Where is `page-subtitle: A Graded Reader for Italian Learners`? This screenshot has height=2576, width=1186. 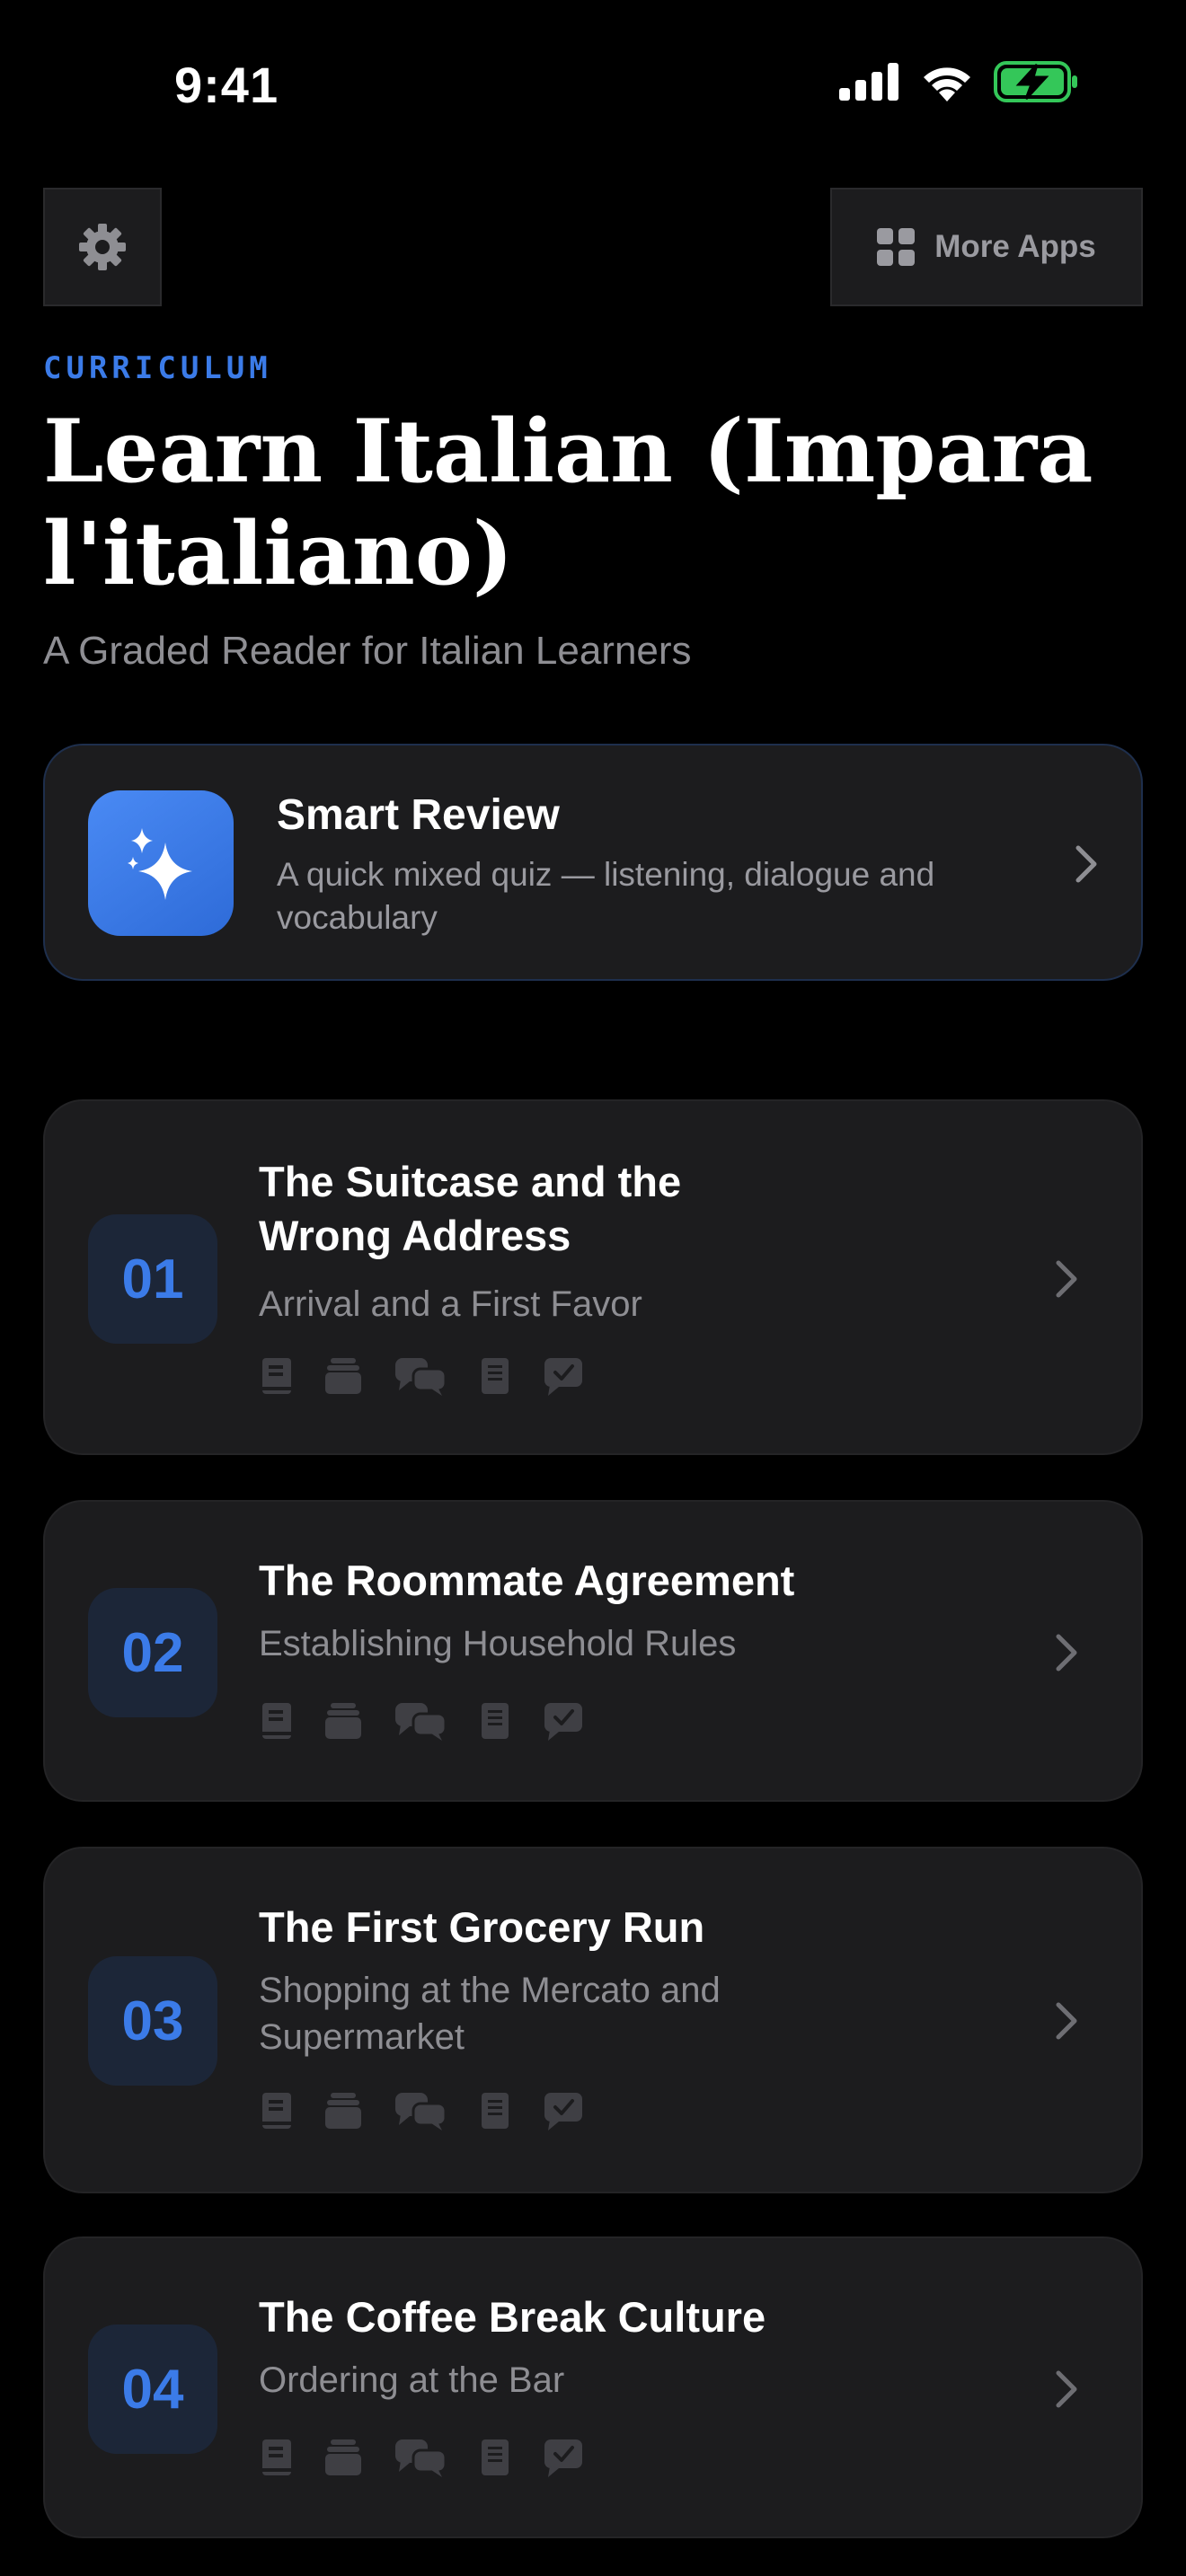 page-subtitle: A Graded Reader for Italian Learners is located at coordinates (367, 651).